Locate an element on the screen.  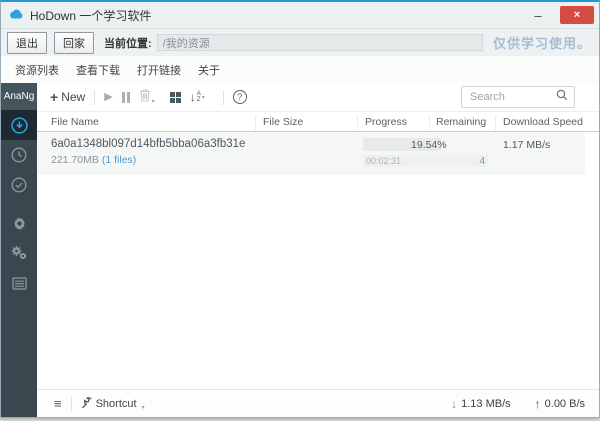
home-button: 回家 is located at coordinates (74, 42).